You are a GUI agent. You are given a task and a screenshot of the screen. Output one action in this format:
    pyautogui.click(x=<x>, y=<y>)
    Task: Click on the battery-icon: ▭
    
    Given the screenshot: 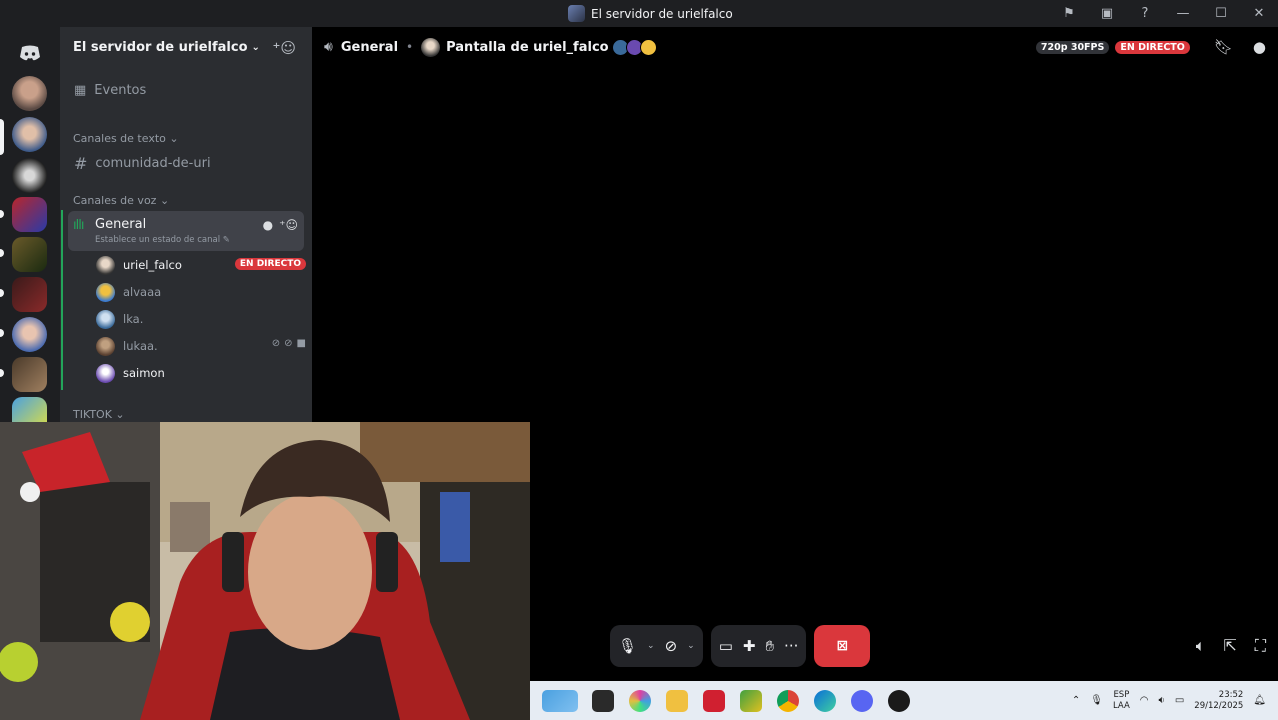 What is the action you would take?
    pyautogui.click(x=1179, y=700)
    